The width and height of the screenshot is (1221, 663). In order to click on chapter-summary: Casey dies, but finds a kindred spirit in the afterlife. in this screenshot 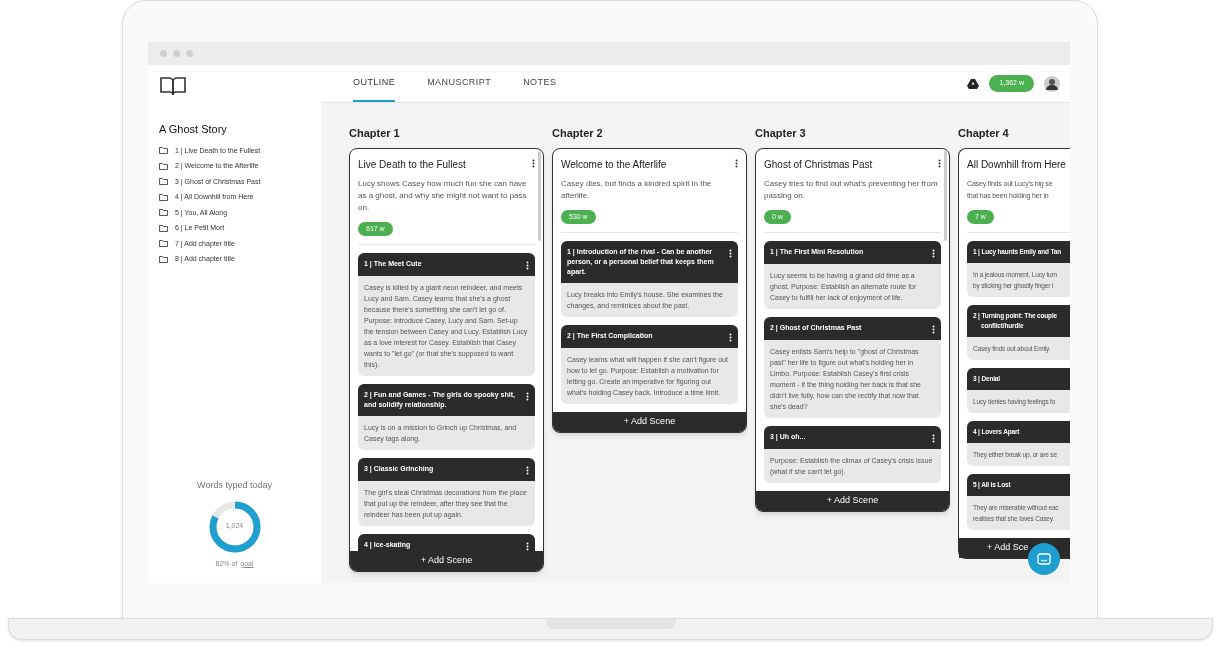, I will do `click(637, 189)`.